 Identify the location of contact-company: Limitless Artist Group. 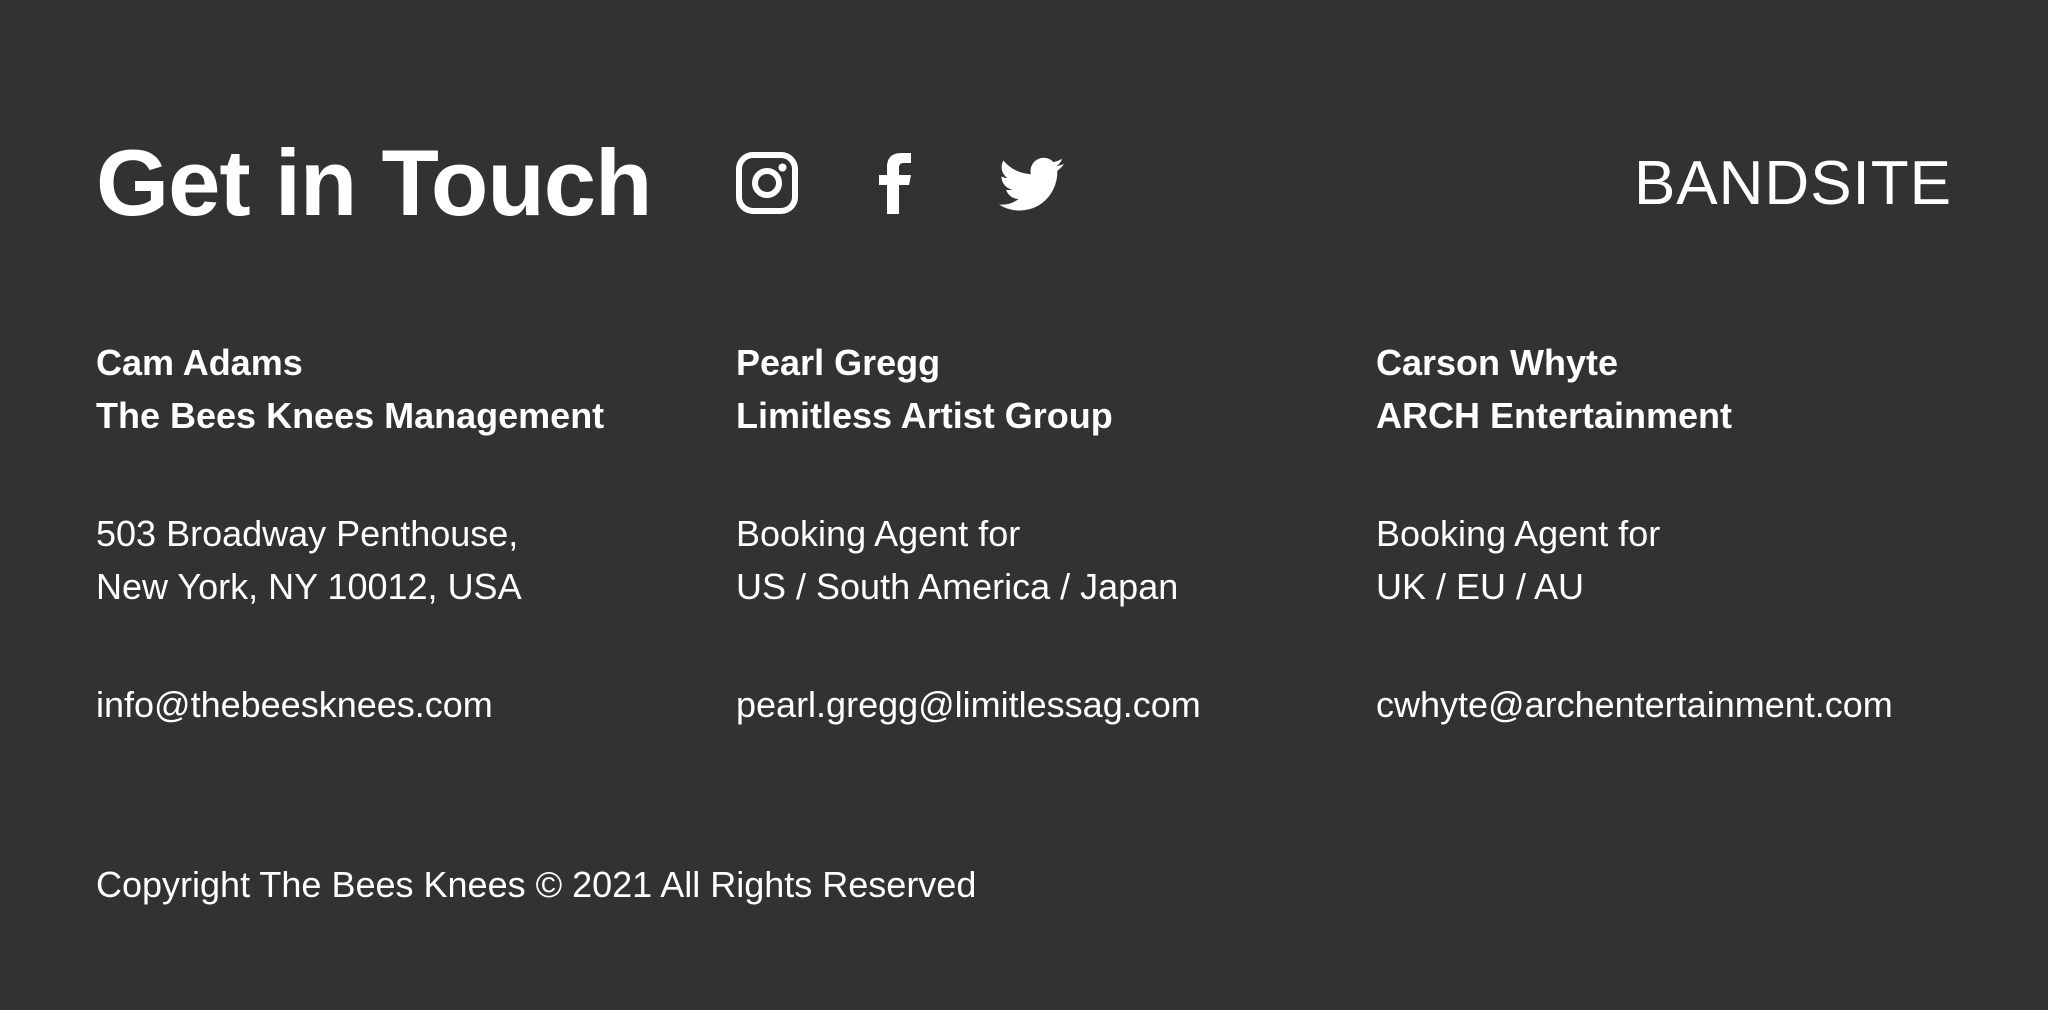
(924, 415).